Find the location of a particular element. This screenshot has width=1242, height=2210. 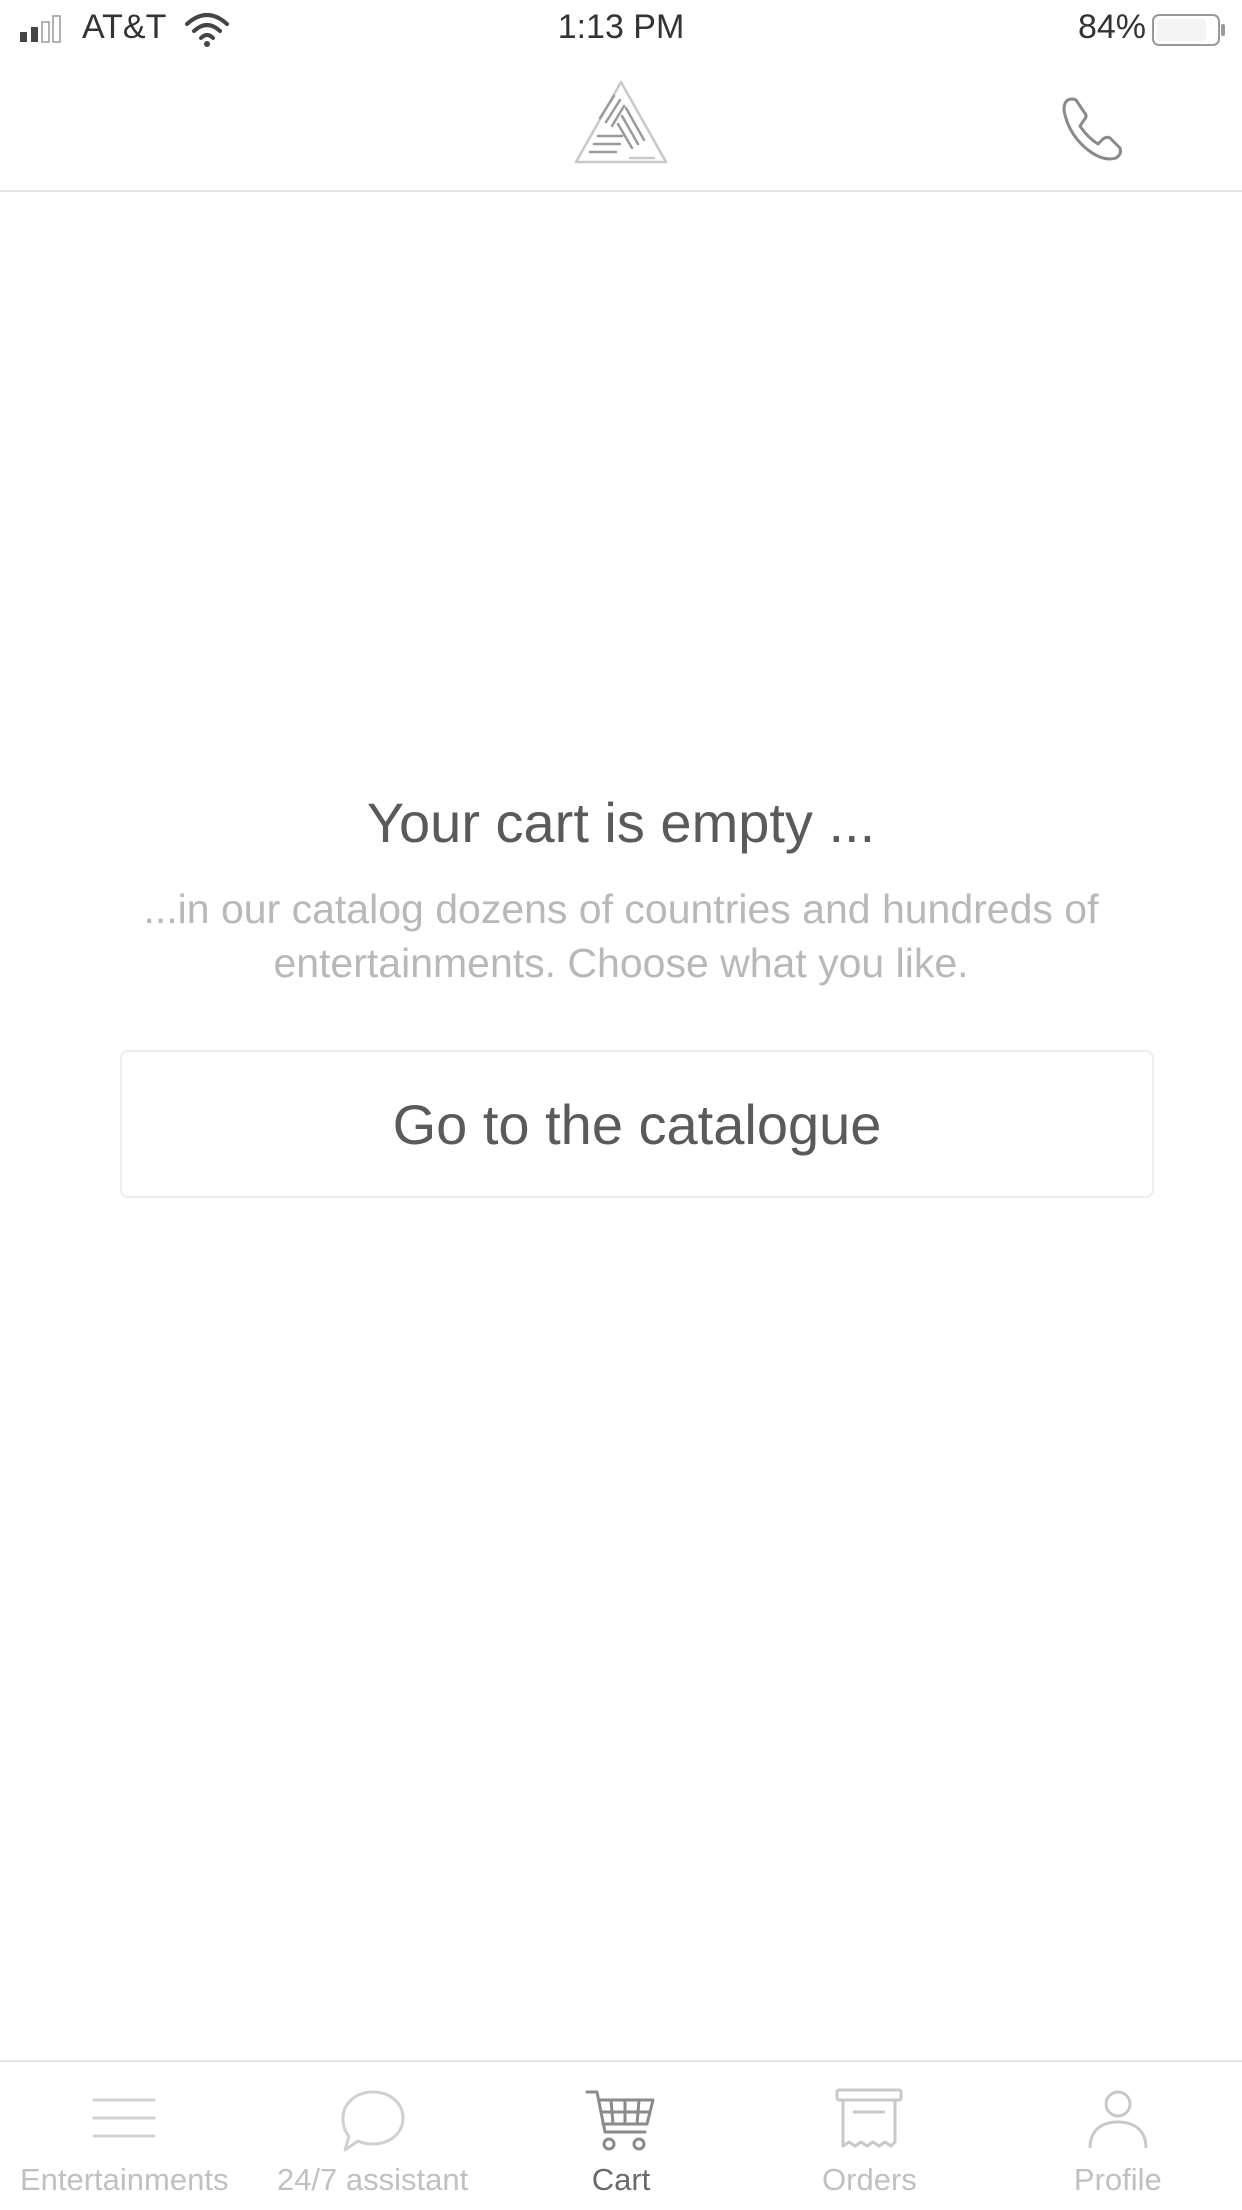

tab-assistant: 24/7 assistant is located at coordinates (372, 2136).